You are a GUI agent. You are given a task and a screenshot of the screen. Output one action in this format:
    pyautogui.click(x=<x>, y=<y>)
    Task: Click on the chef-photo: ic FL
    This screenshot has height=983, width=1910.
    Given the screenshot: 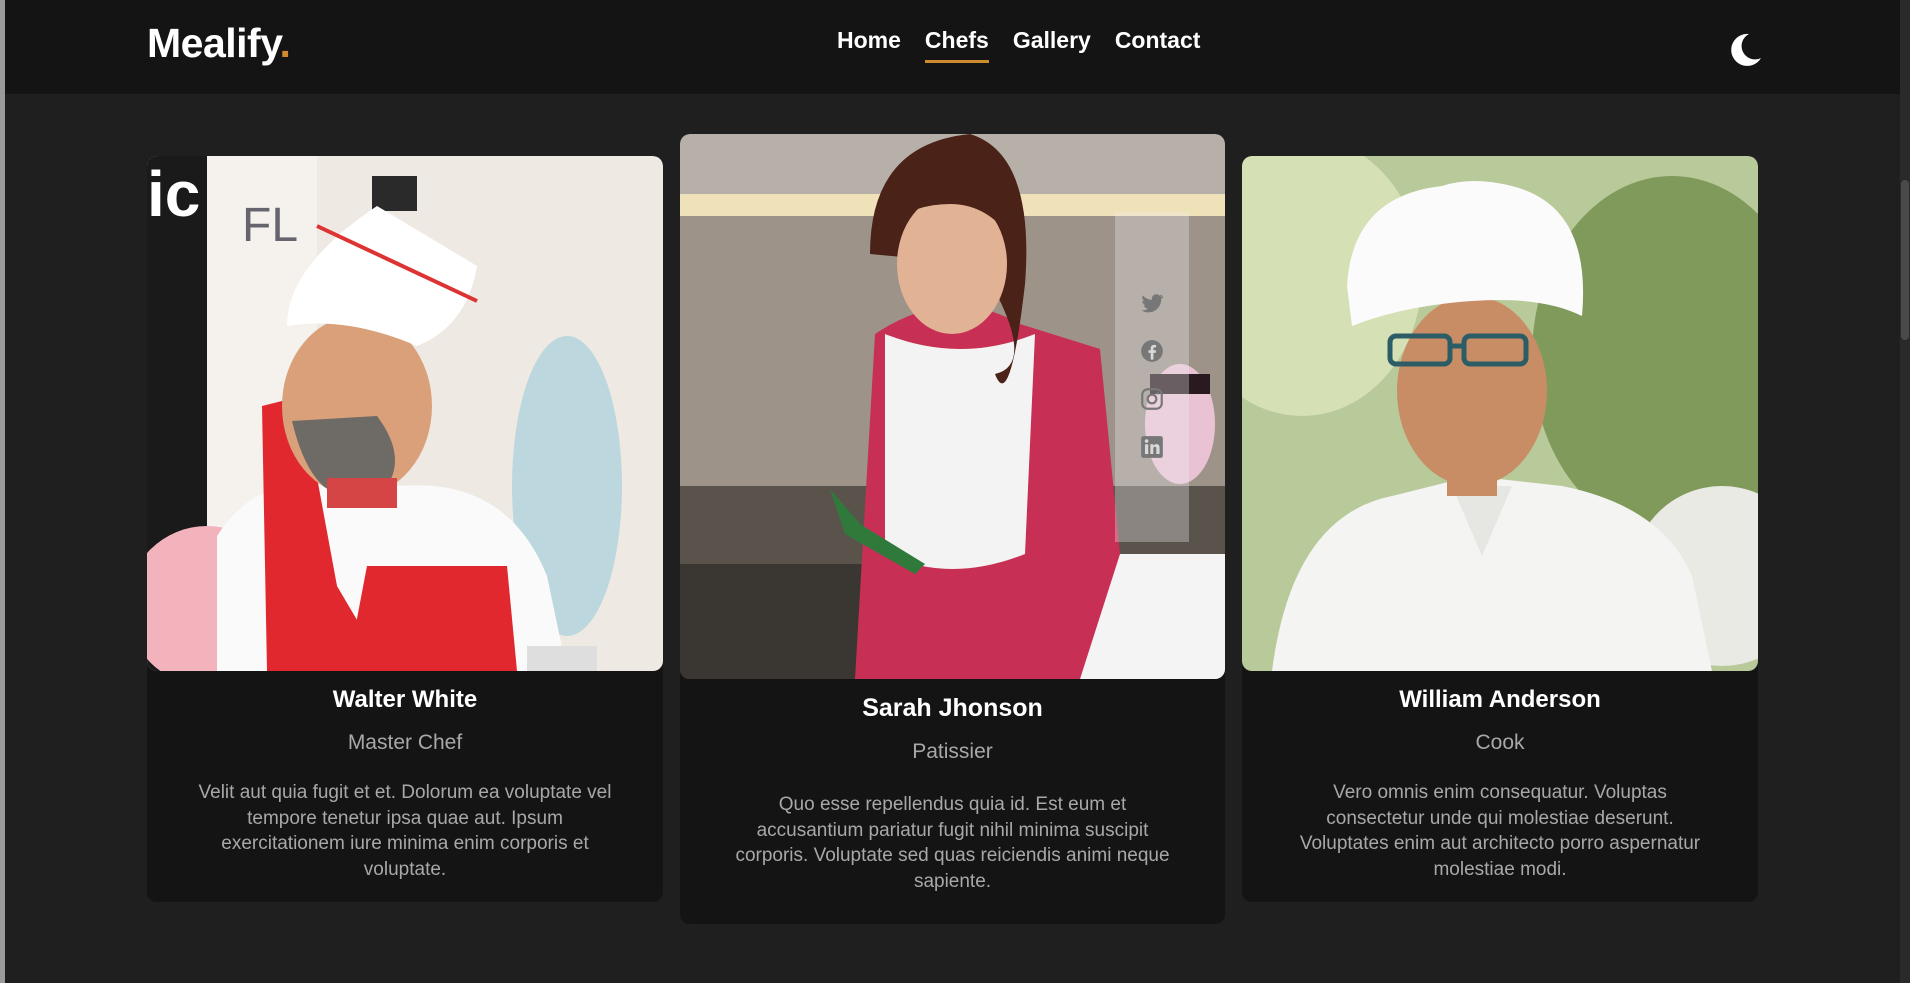 What is the action you would take?
    pyautogui.click(x=405, y=413)
    